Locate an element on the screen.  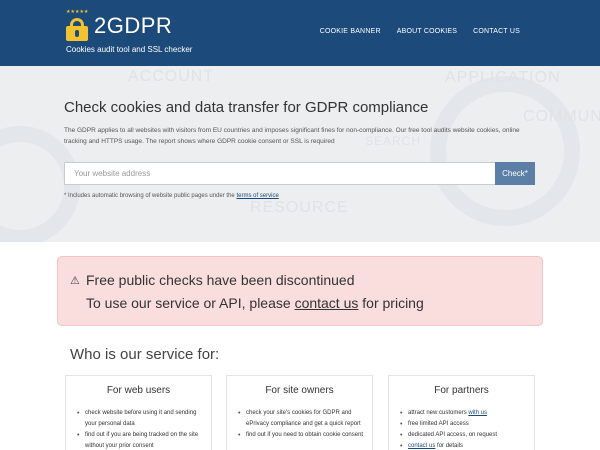
tagline: Cookies audit tool and SSL checker is located at coordinates (129, 49).